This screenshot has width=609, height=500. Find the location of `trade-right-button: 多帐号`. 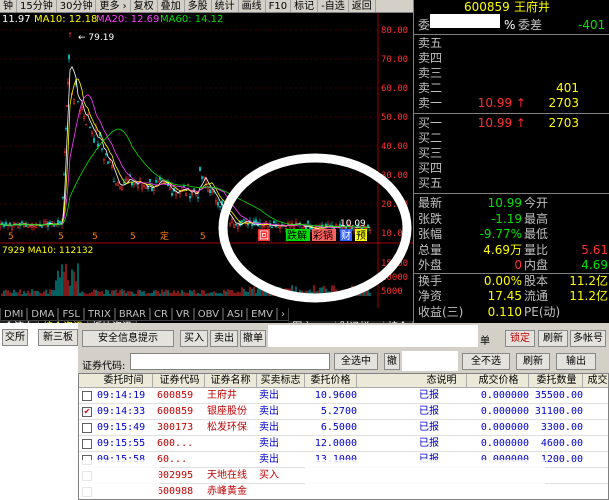

trade-right-button: 多帐号 is located at coordinates (588, 338).